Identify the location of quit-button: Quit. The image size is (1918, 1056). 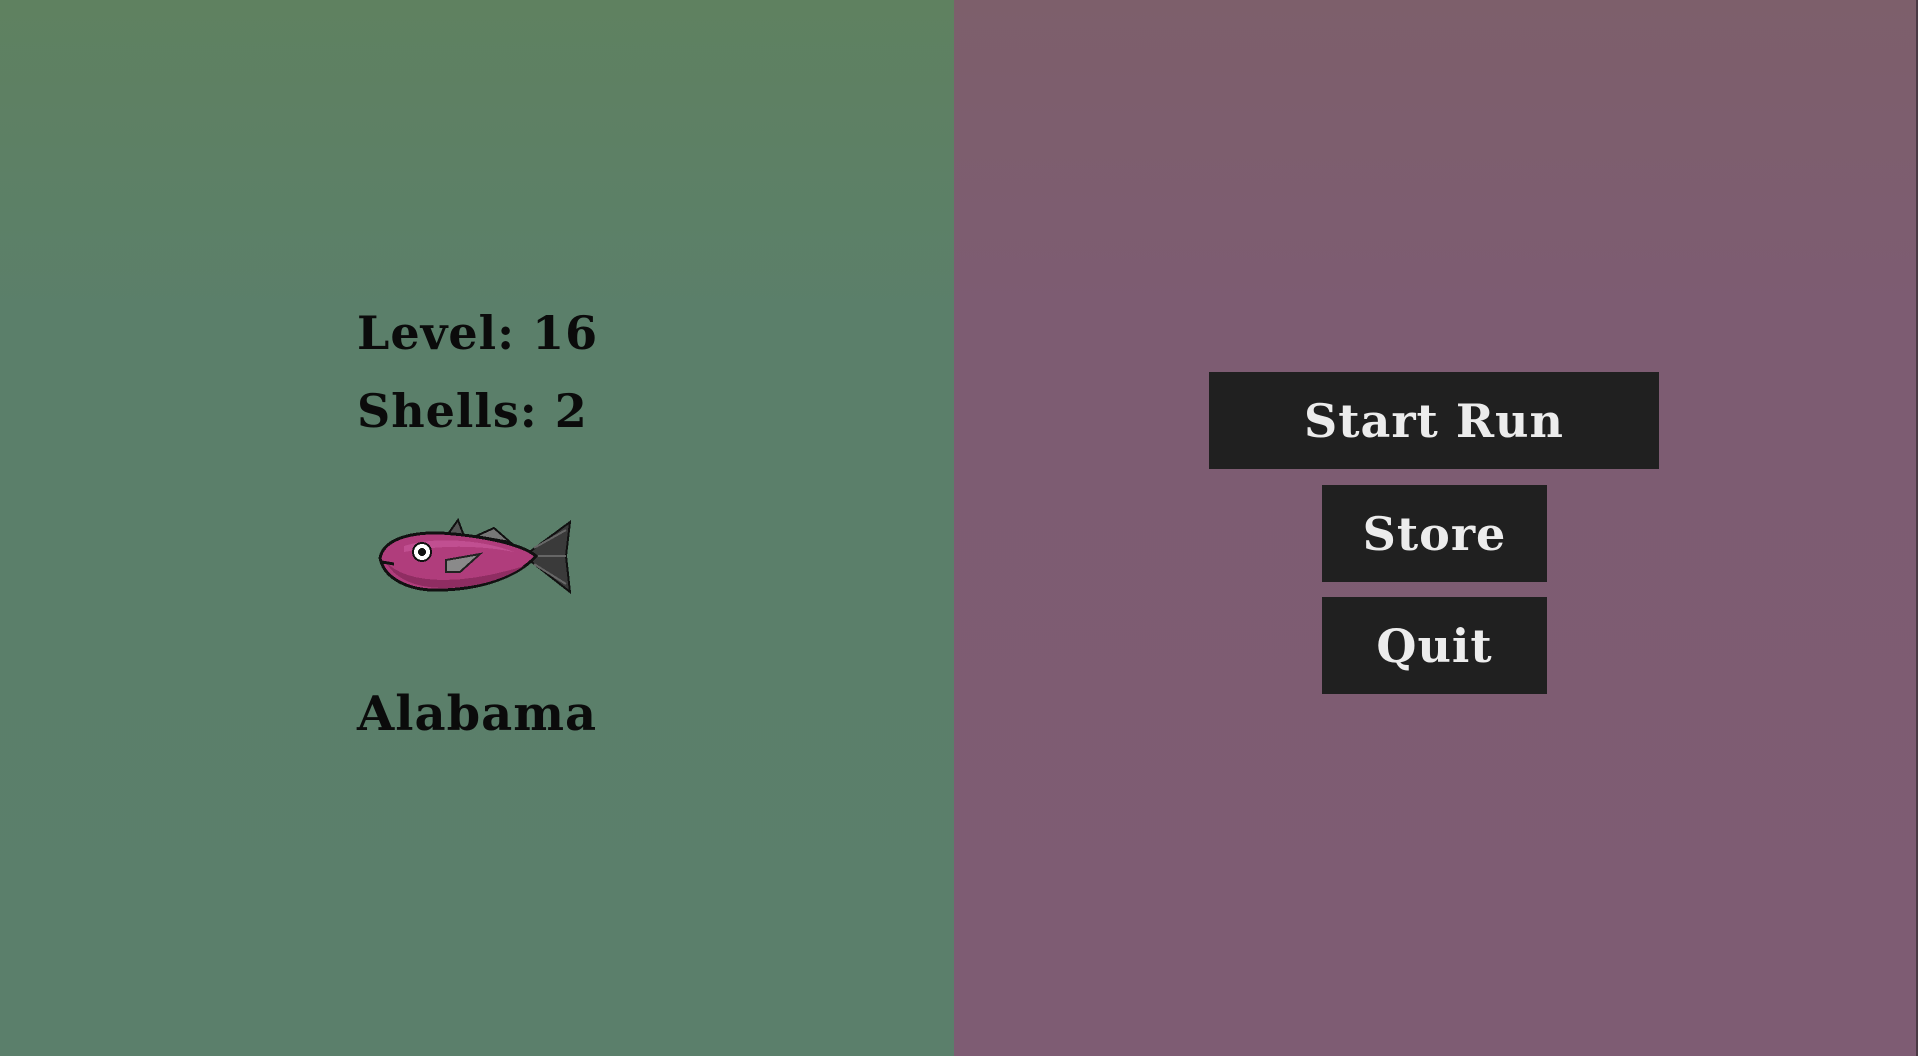
(1434, 645).